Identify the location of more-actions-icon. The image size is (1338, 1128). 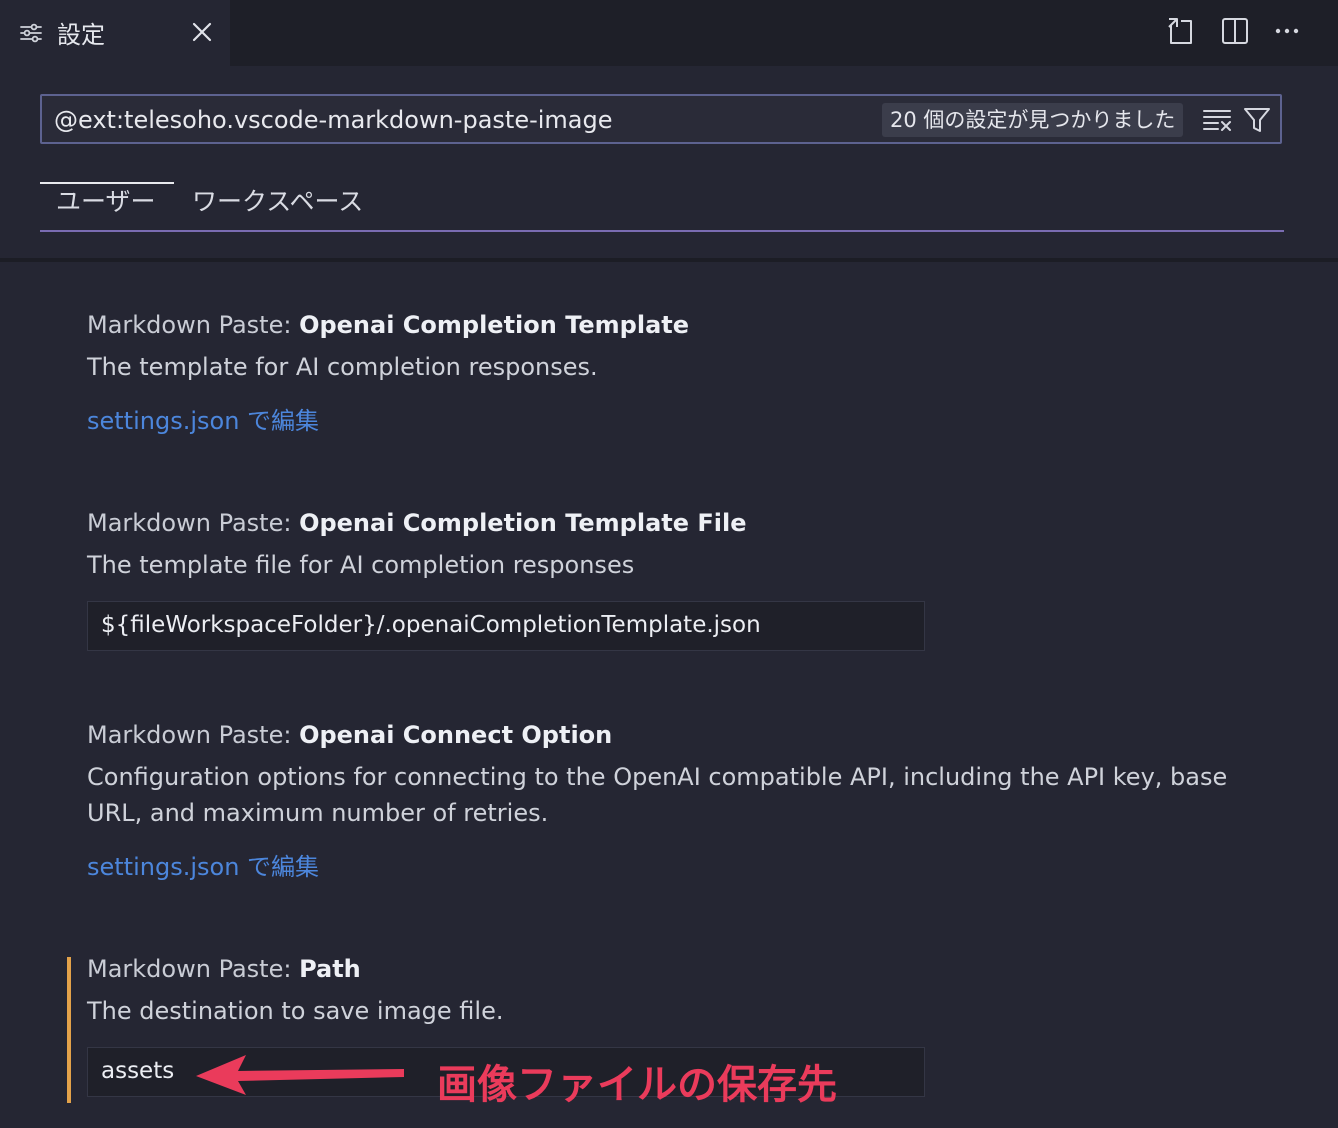
(1287, 31).